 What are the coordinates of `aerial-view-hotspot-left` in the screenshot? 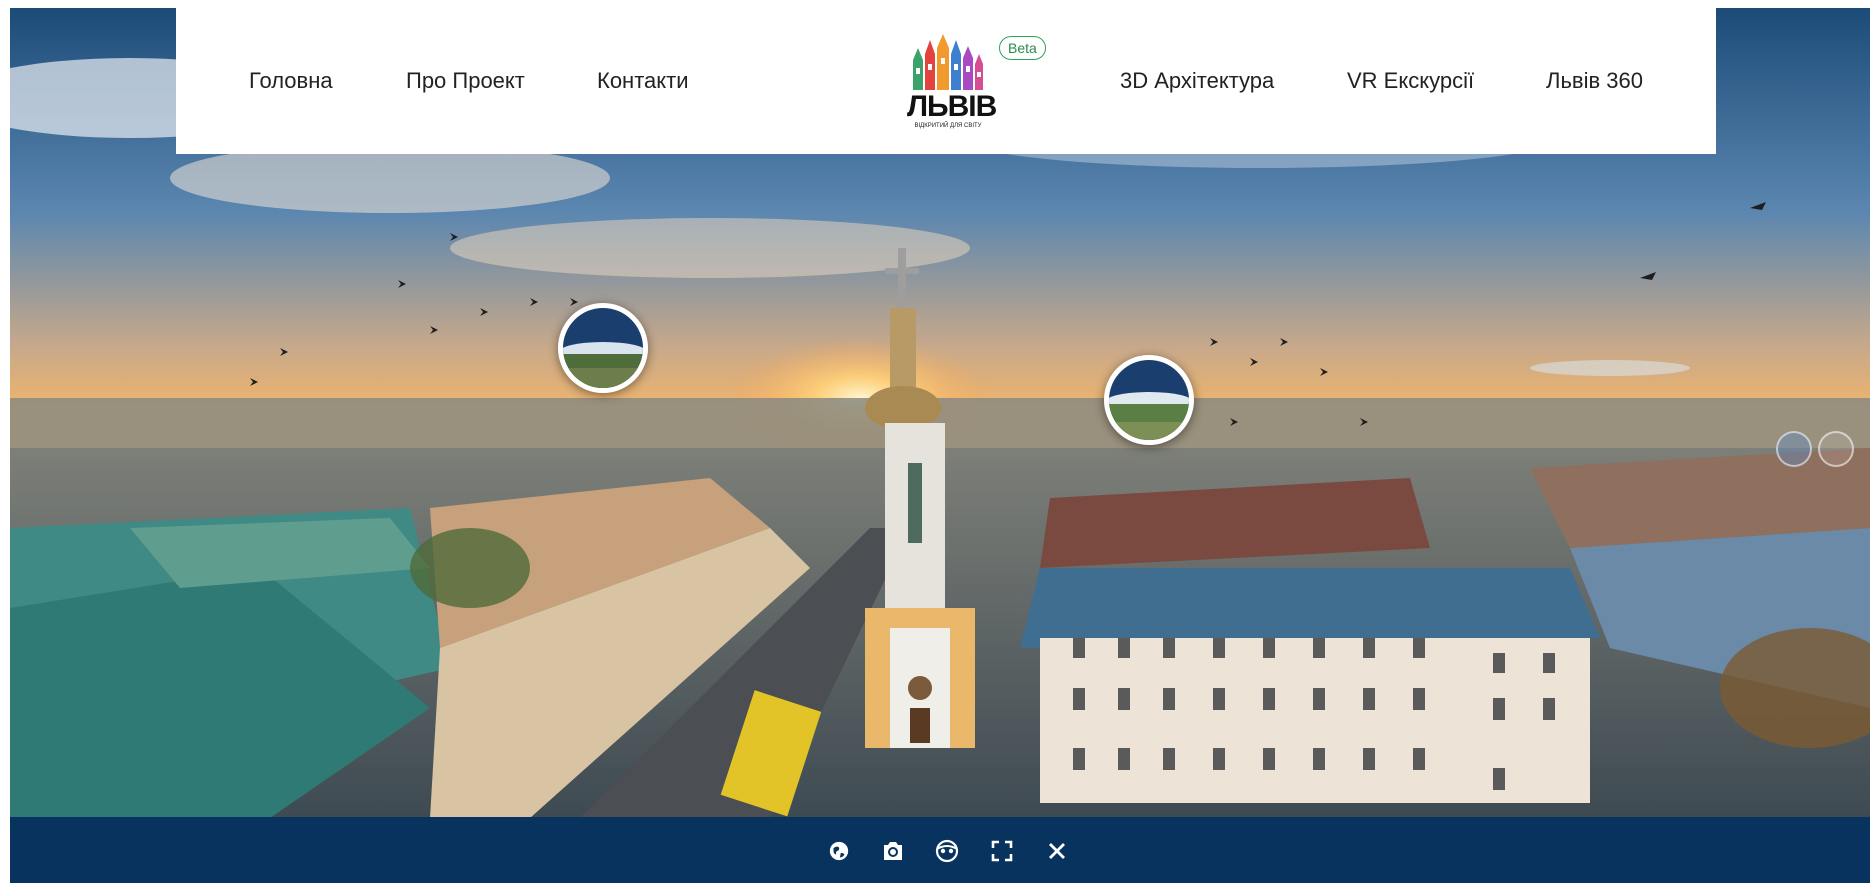 It's located at (603, 348).